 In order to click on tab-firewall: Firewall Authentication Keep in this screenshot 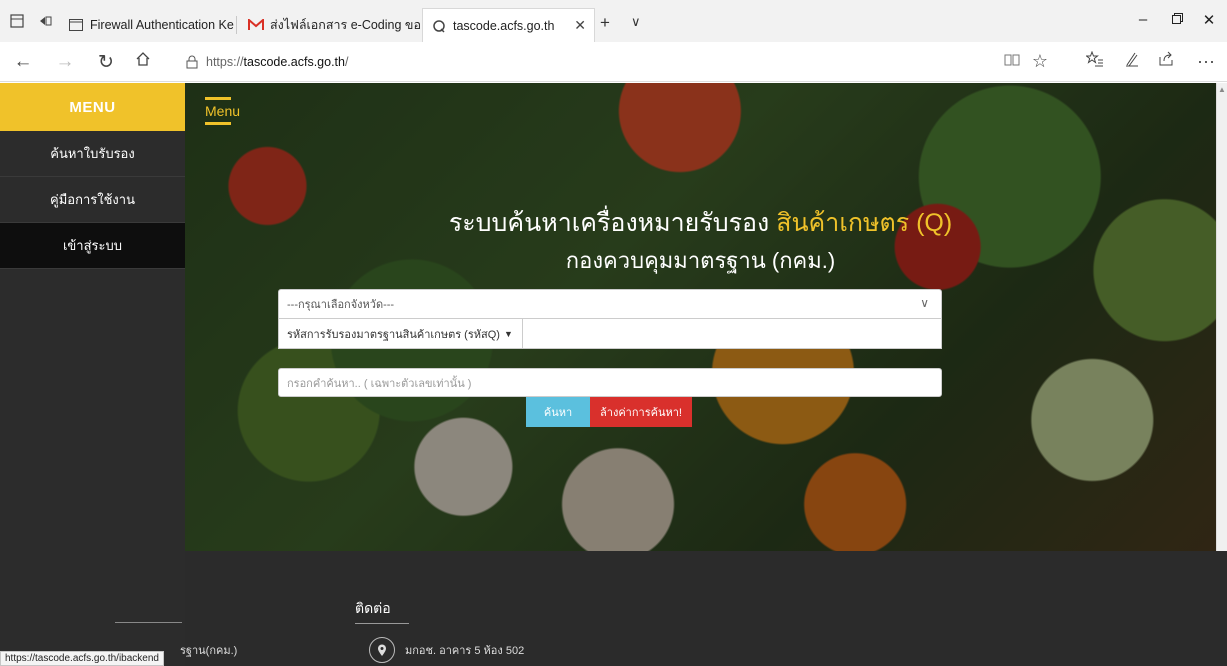, I will do `click(147, 25)`.